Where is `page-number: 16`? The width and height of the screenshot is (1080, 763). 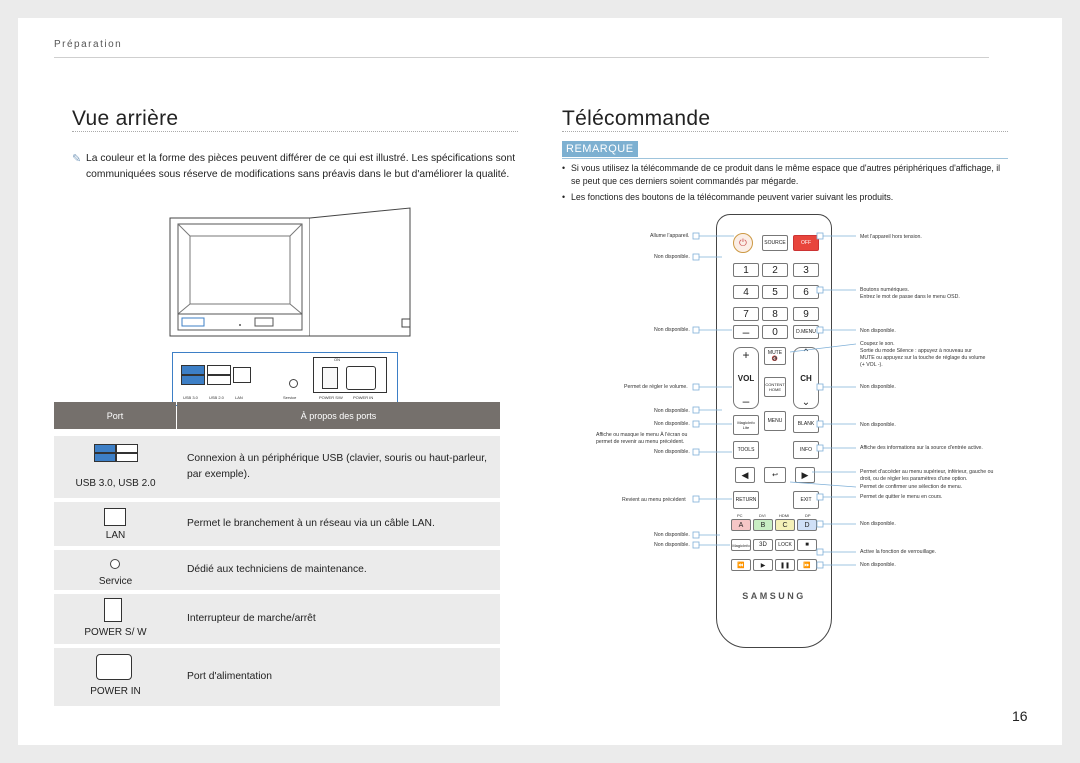 page-number: 16 is located at coordinates (1020, 716).